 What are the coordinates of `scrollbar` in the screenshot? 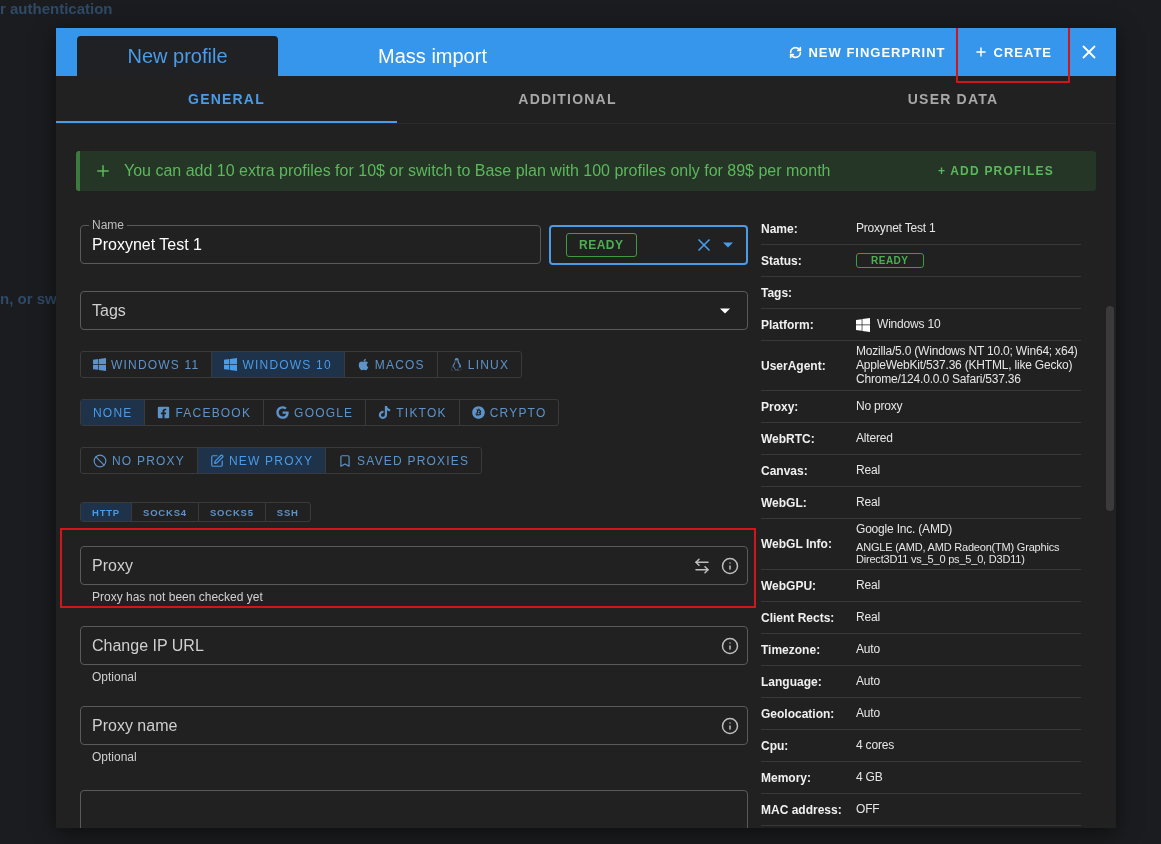 It's located at (1110, 408).